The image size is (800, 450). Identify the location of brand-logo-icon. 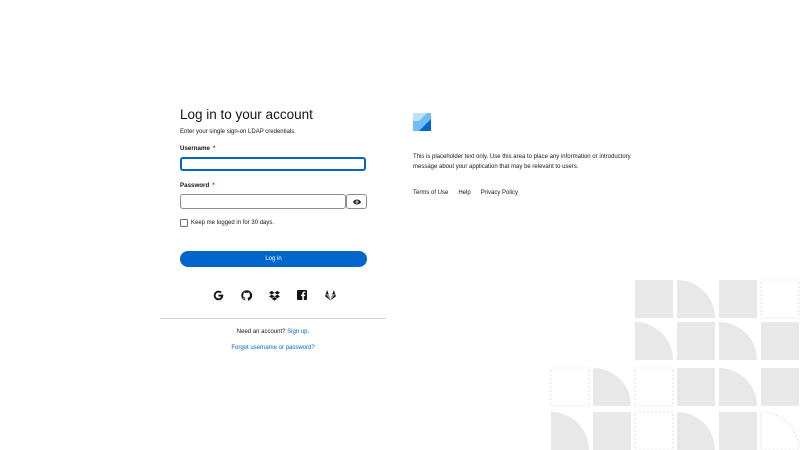
(422, 122).